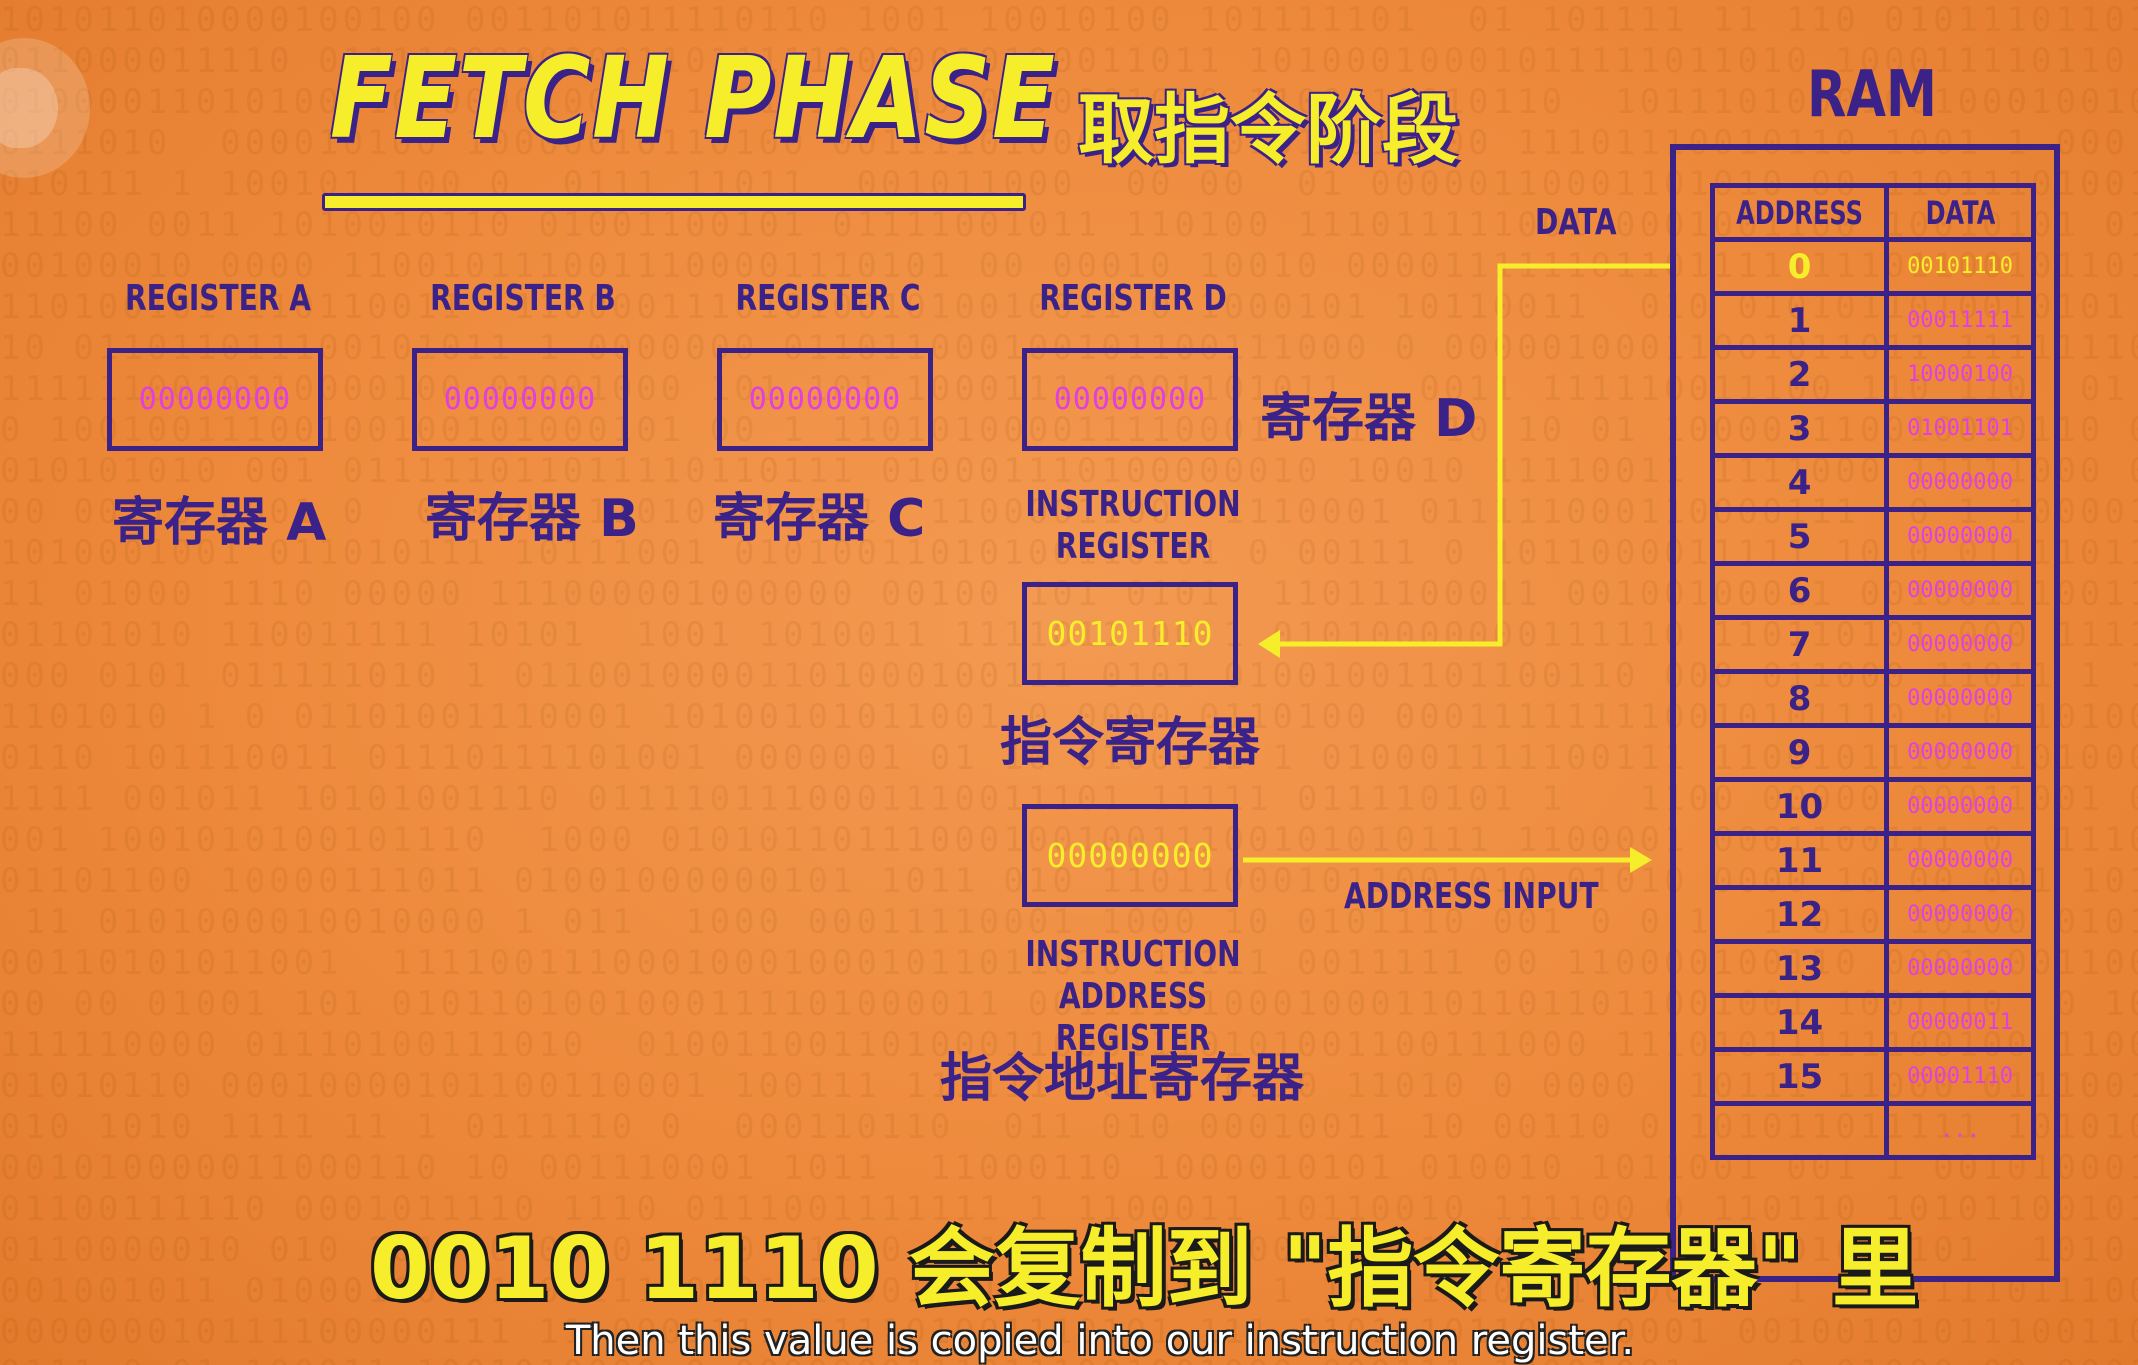 The height and width of the screenshot is (1365, 2138). I want to click on ram-data-cell: 10000100, so click(1960, 374).